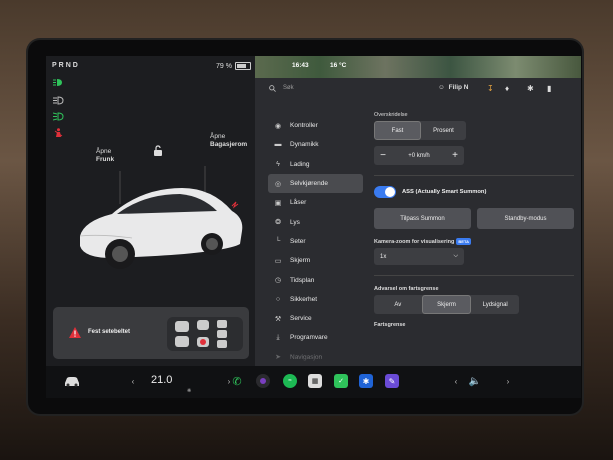  Describe the element at coordinates (508, 381) in the screenshot. I see `volume-up-chevron-icon: ›` at that location.